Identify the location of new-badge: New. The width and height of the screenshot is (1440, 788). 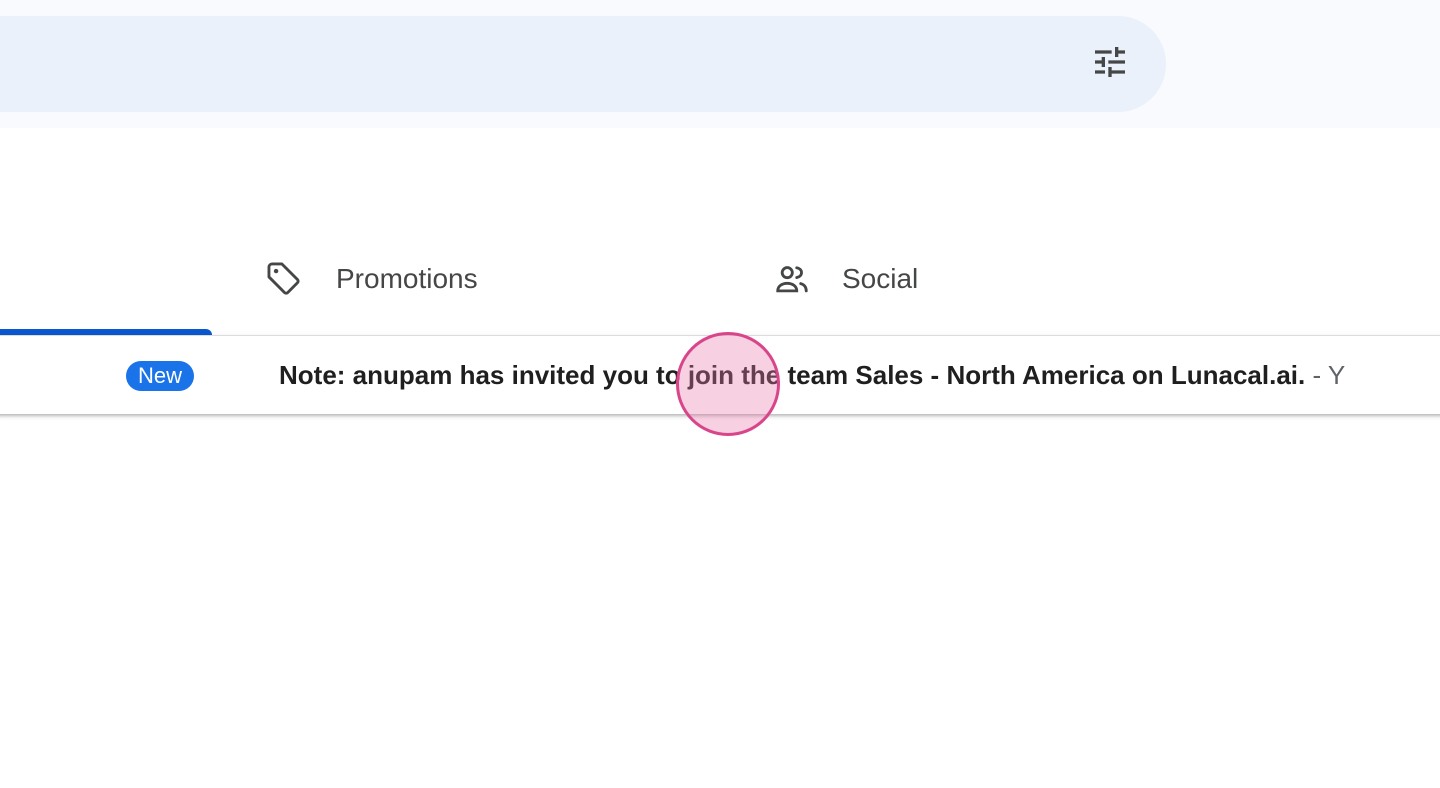
(160, 376).